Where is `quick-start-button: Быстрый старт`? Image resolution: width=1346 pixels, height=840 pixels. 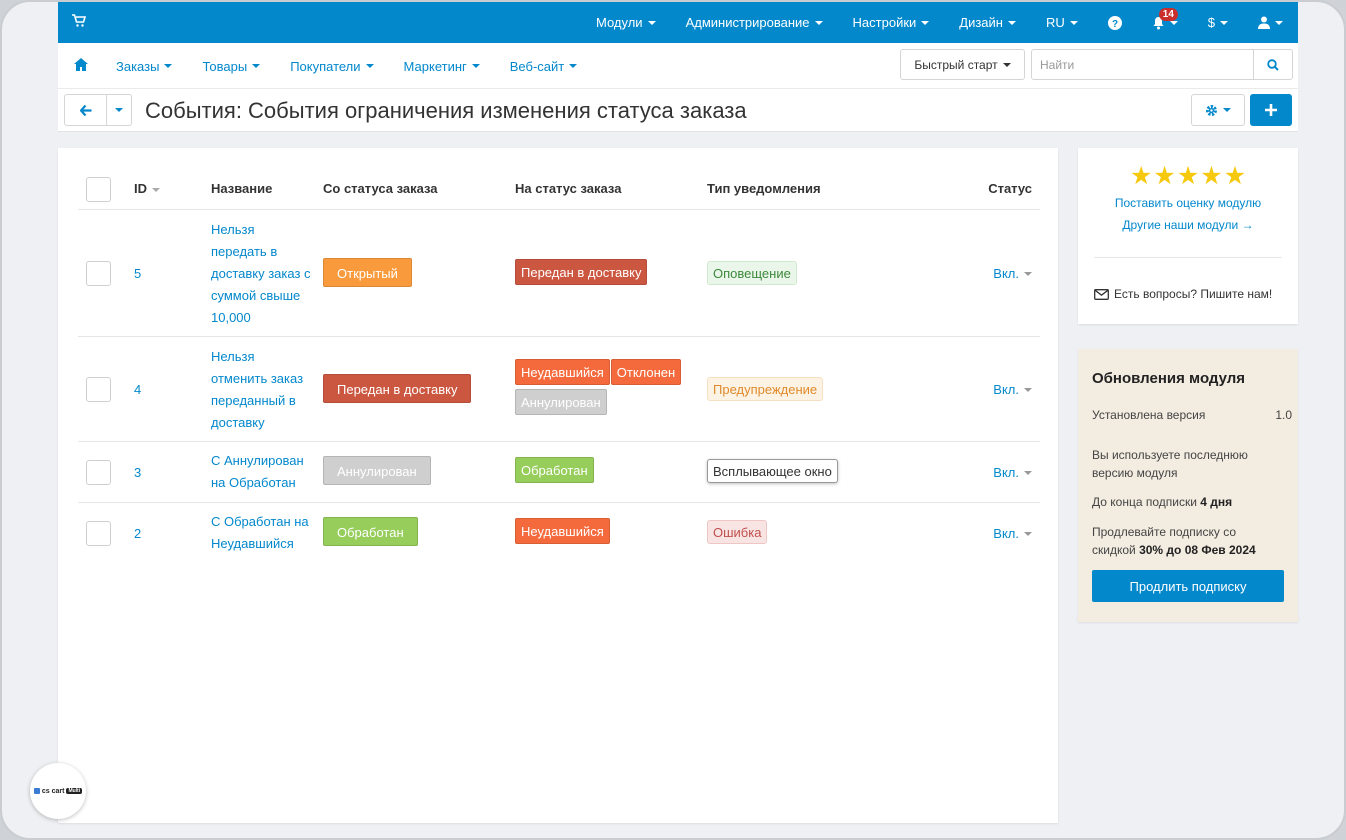 quick-start-button: Быстрый старт is located at coordinates (962, 64).